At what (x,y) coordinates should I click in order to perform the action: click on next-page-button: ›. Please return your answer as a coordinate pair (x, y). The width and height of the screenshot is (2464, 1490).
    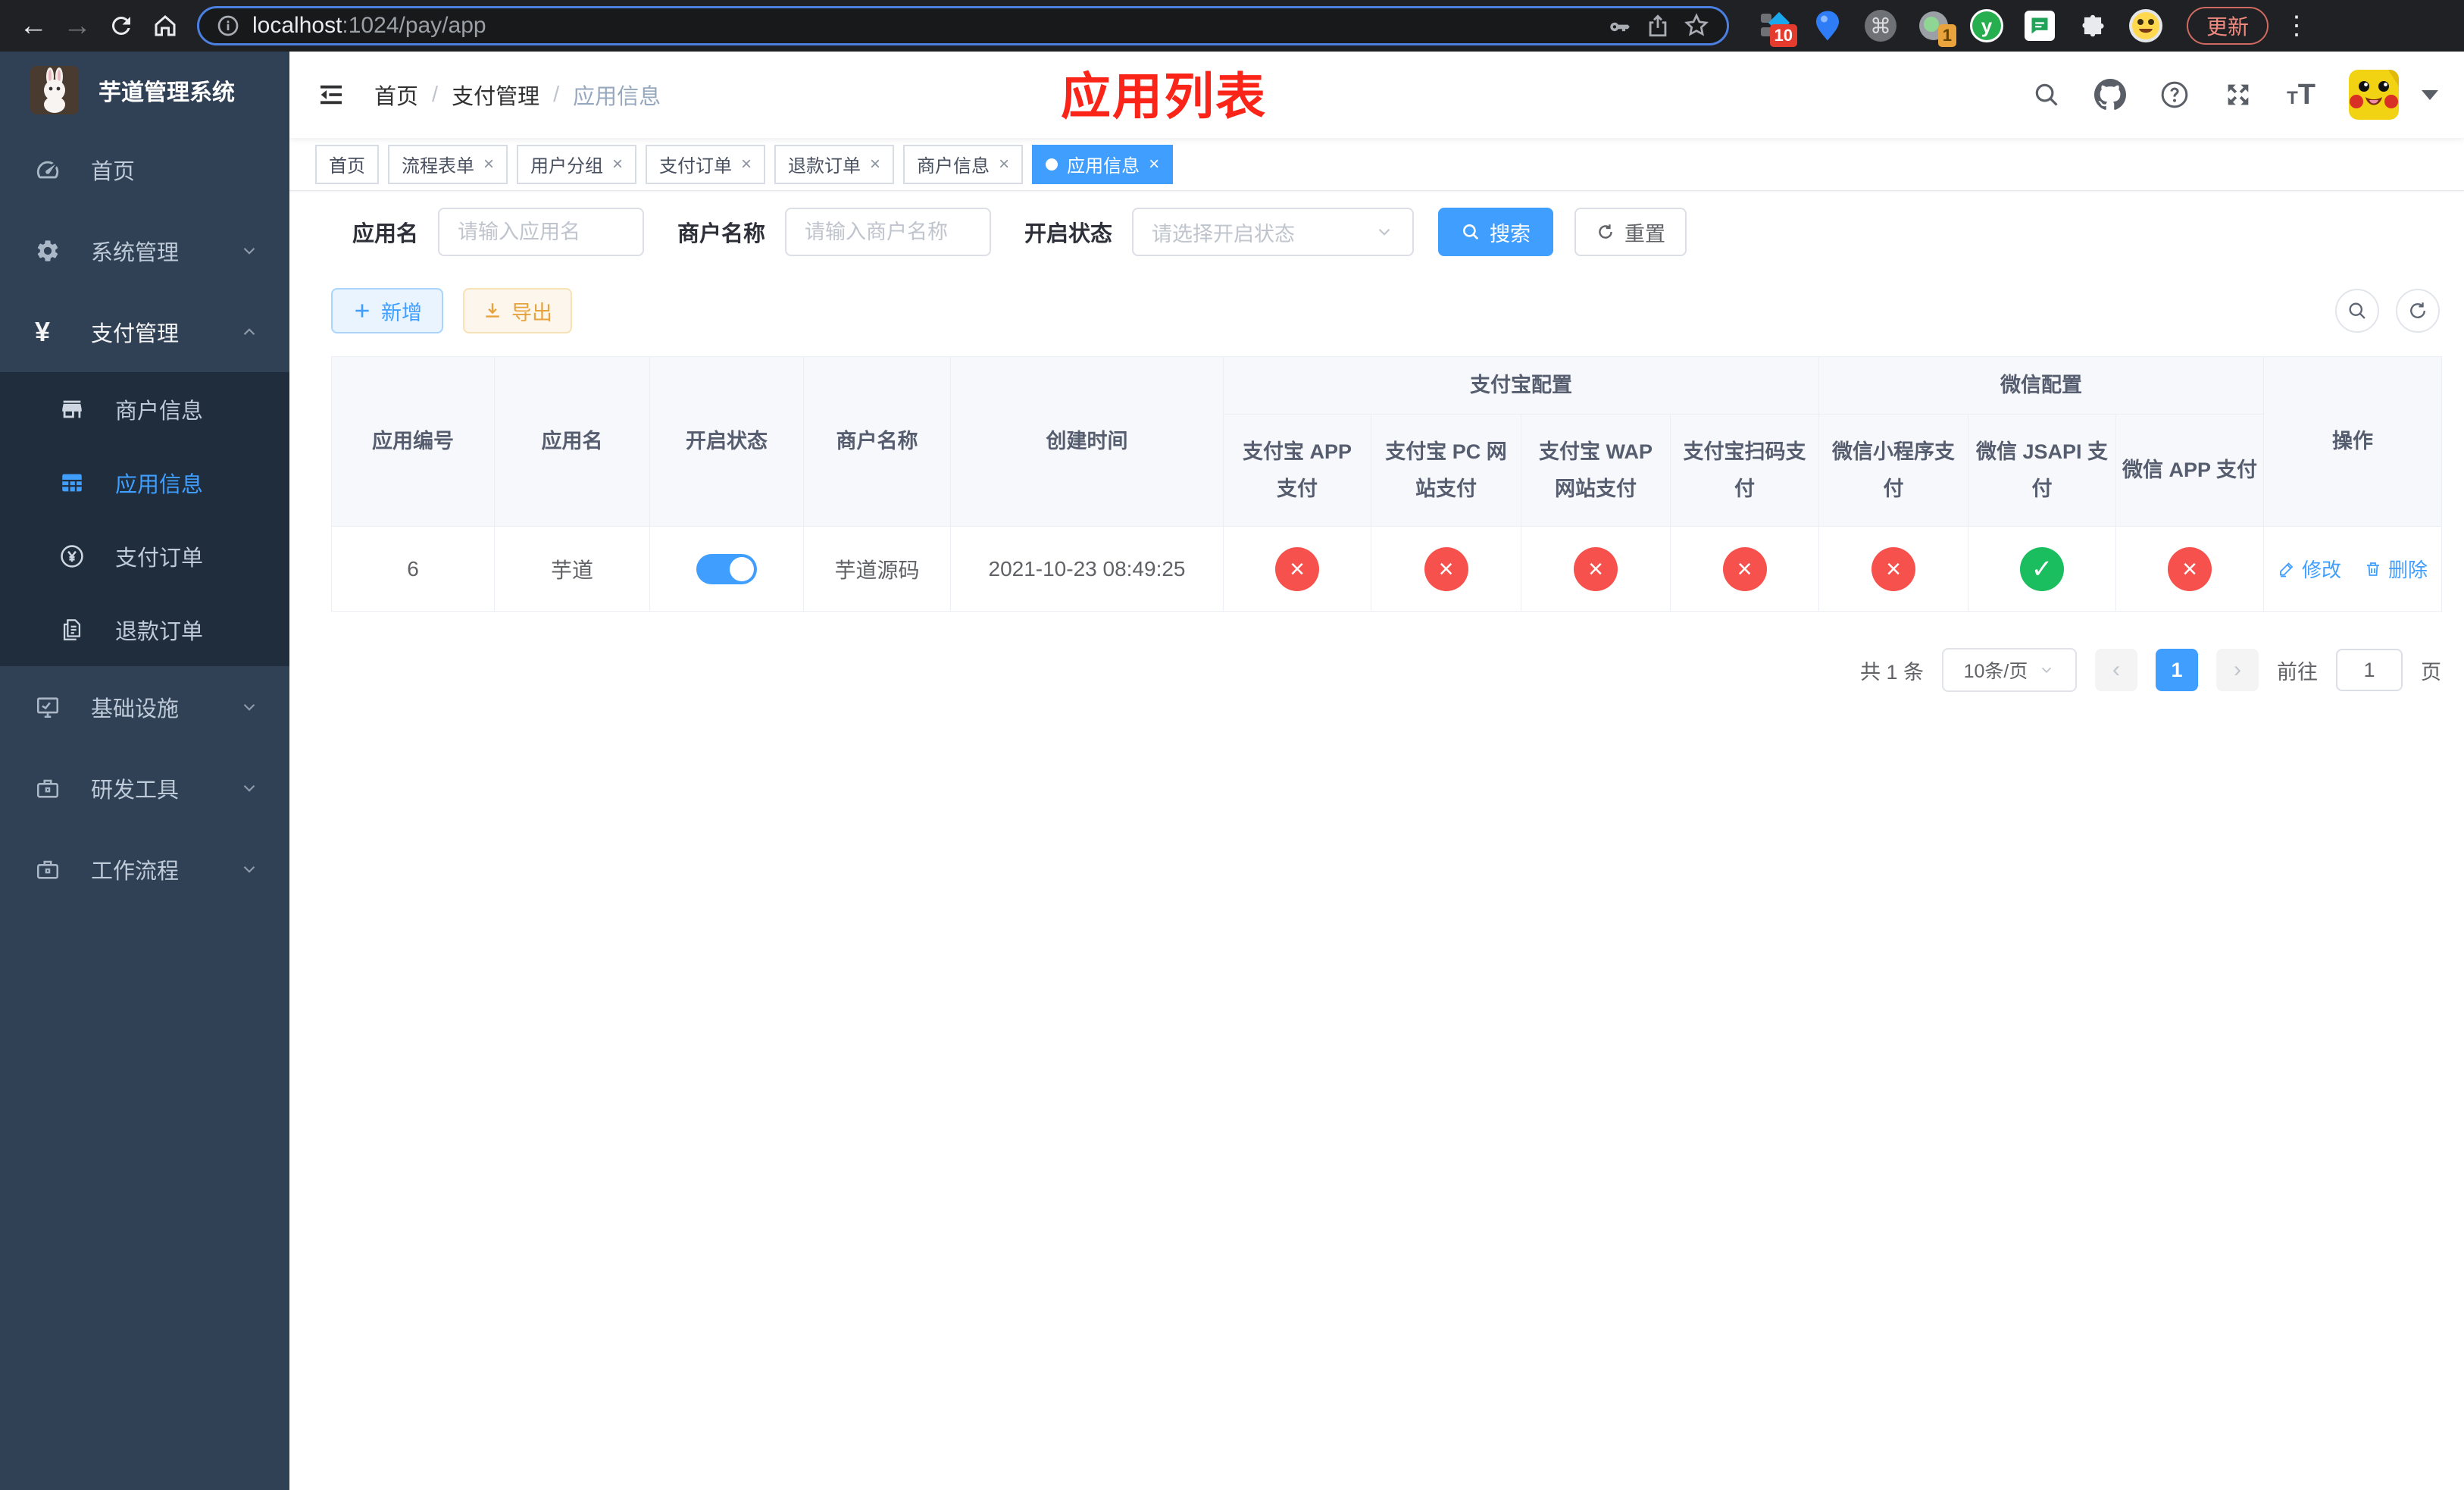
    Looking at the image, I should click on (2237, 670).